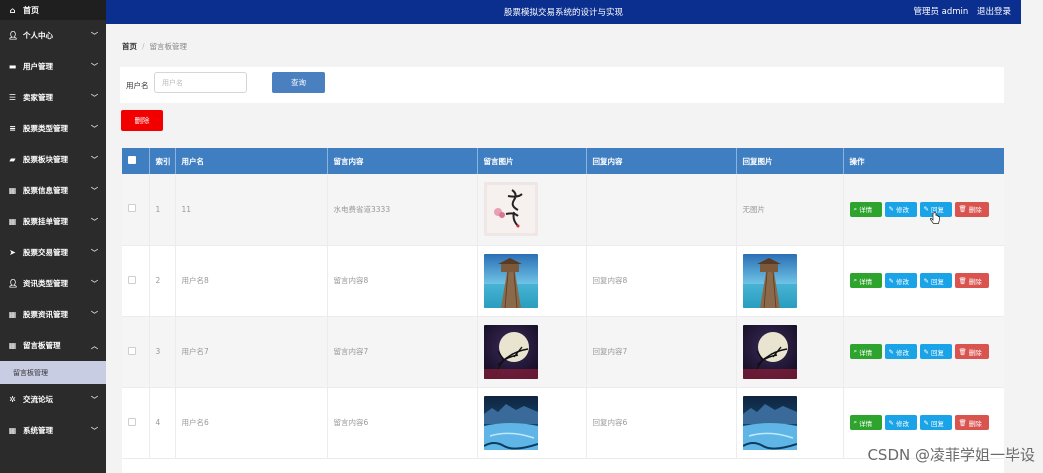 The width and height of the screenshot is (1043, 473). Describe the element at coordinates (53, 66) in the screenshot. I see `sidebar-item: ▬ 用户管理 ﹀` at that location.